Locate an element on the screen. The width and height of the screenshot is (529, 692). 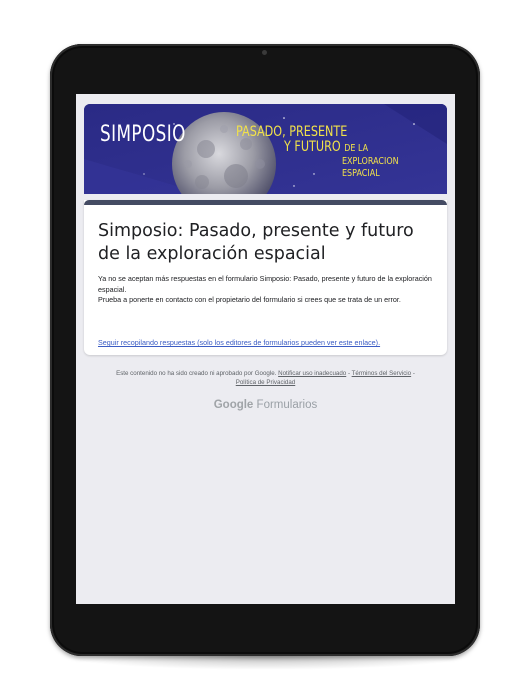
banner-subtitle-line4: ESPACIAL is located at coordinates (361, 173).